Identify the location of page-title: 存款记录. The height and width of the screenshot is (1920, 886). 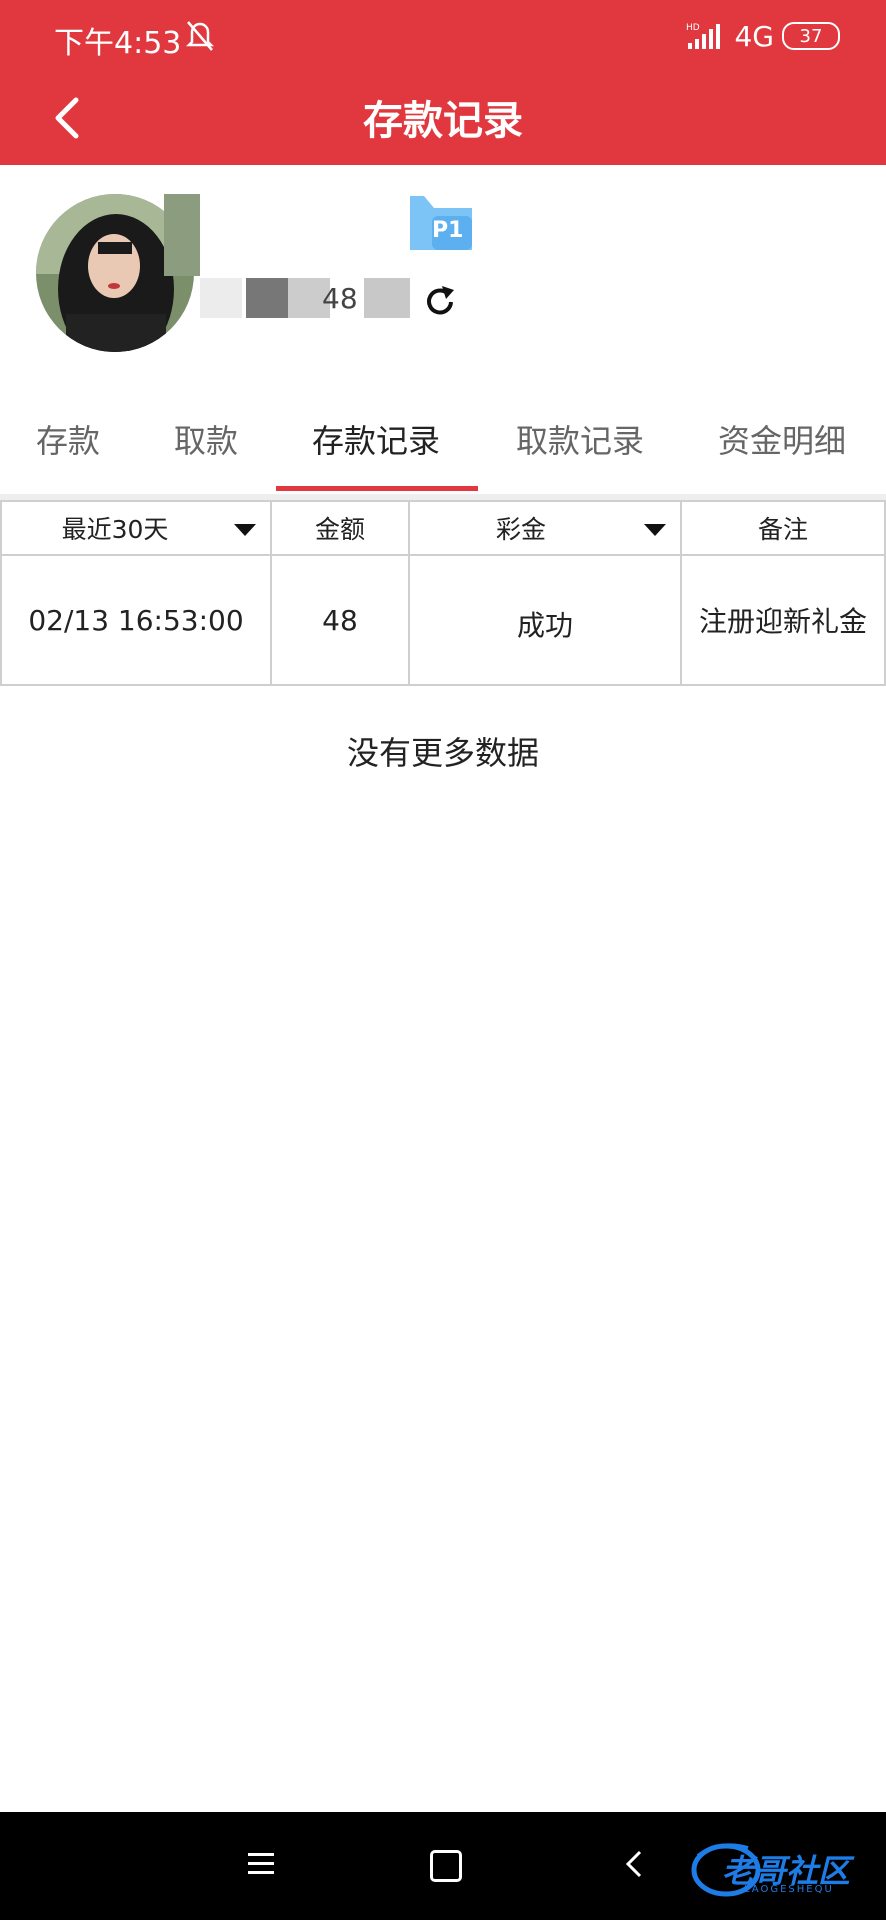
(443, 121).